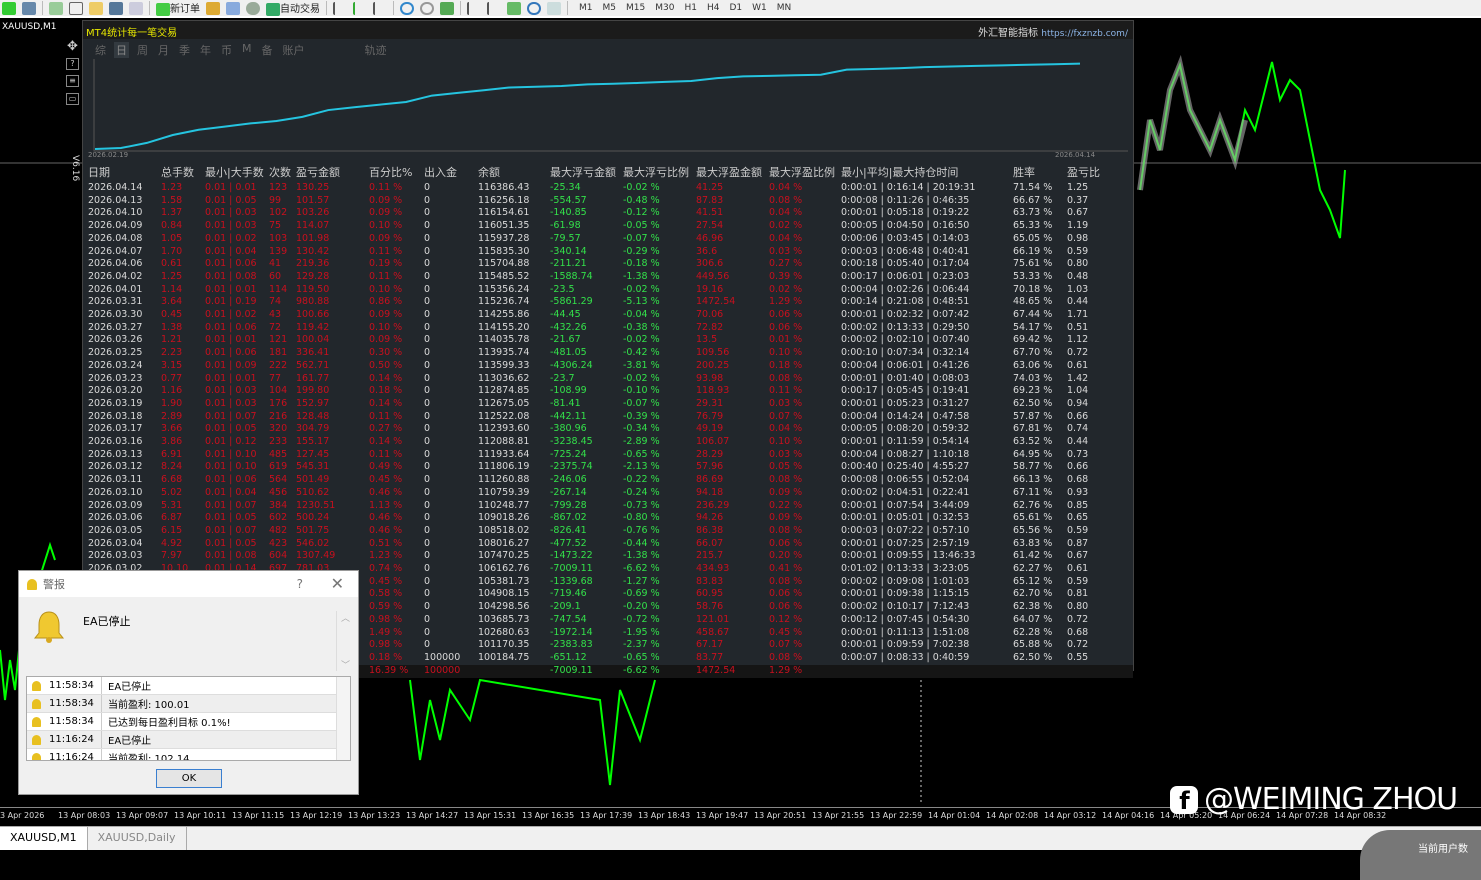  I want to click on line-chart-icon, so click(380, 8).